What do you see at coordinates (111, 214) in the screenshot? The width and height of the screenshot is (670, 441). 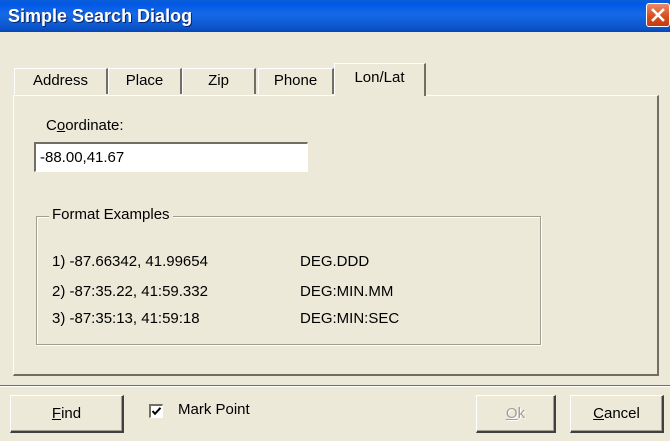 I see `format-examples-title: Format Examples` at bounding box center [111, 214].